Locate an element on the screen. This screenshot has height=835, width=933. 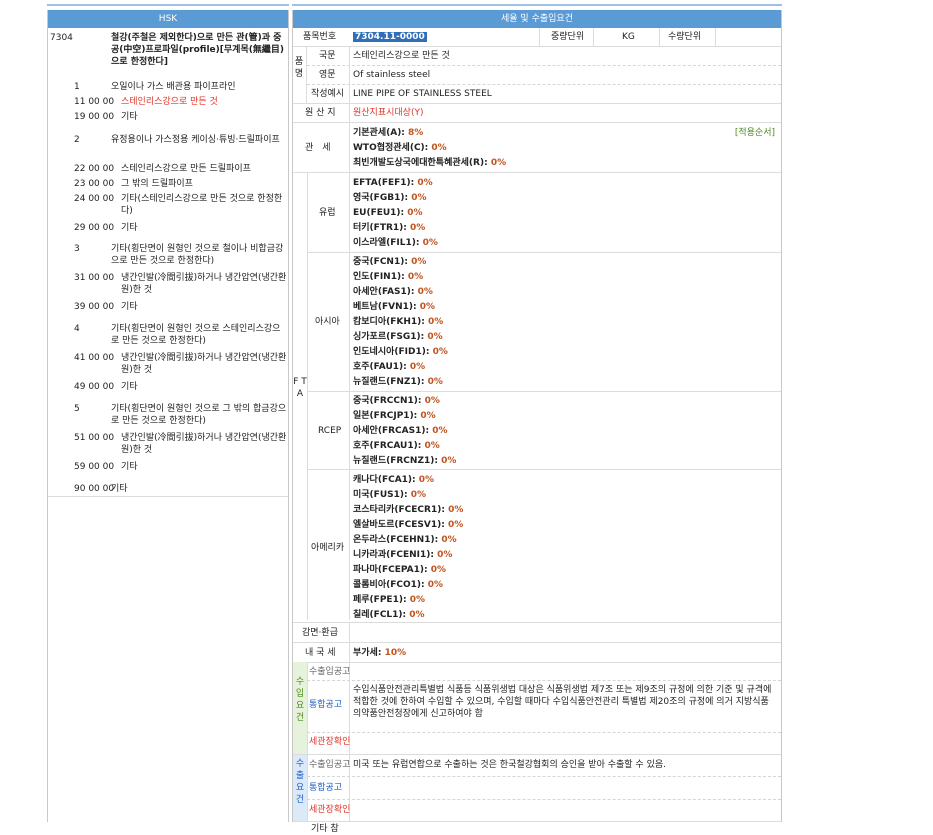
fta-item-name: 뉴질랜드(FNZ1): is located at coordinates (390, 382).